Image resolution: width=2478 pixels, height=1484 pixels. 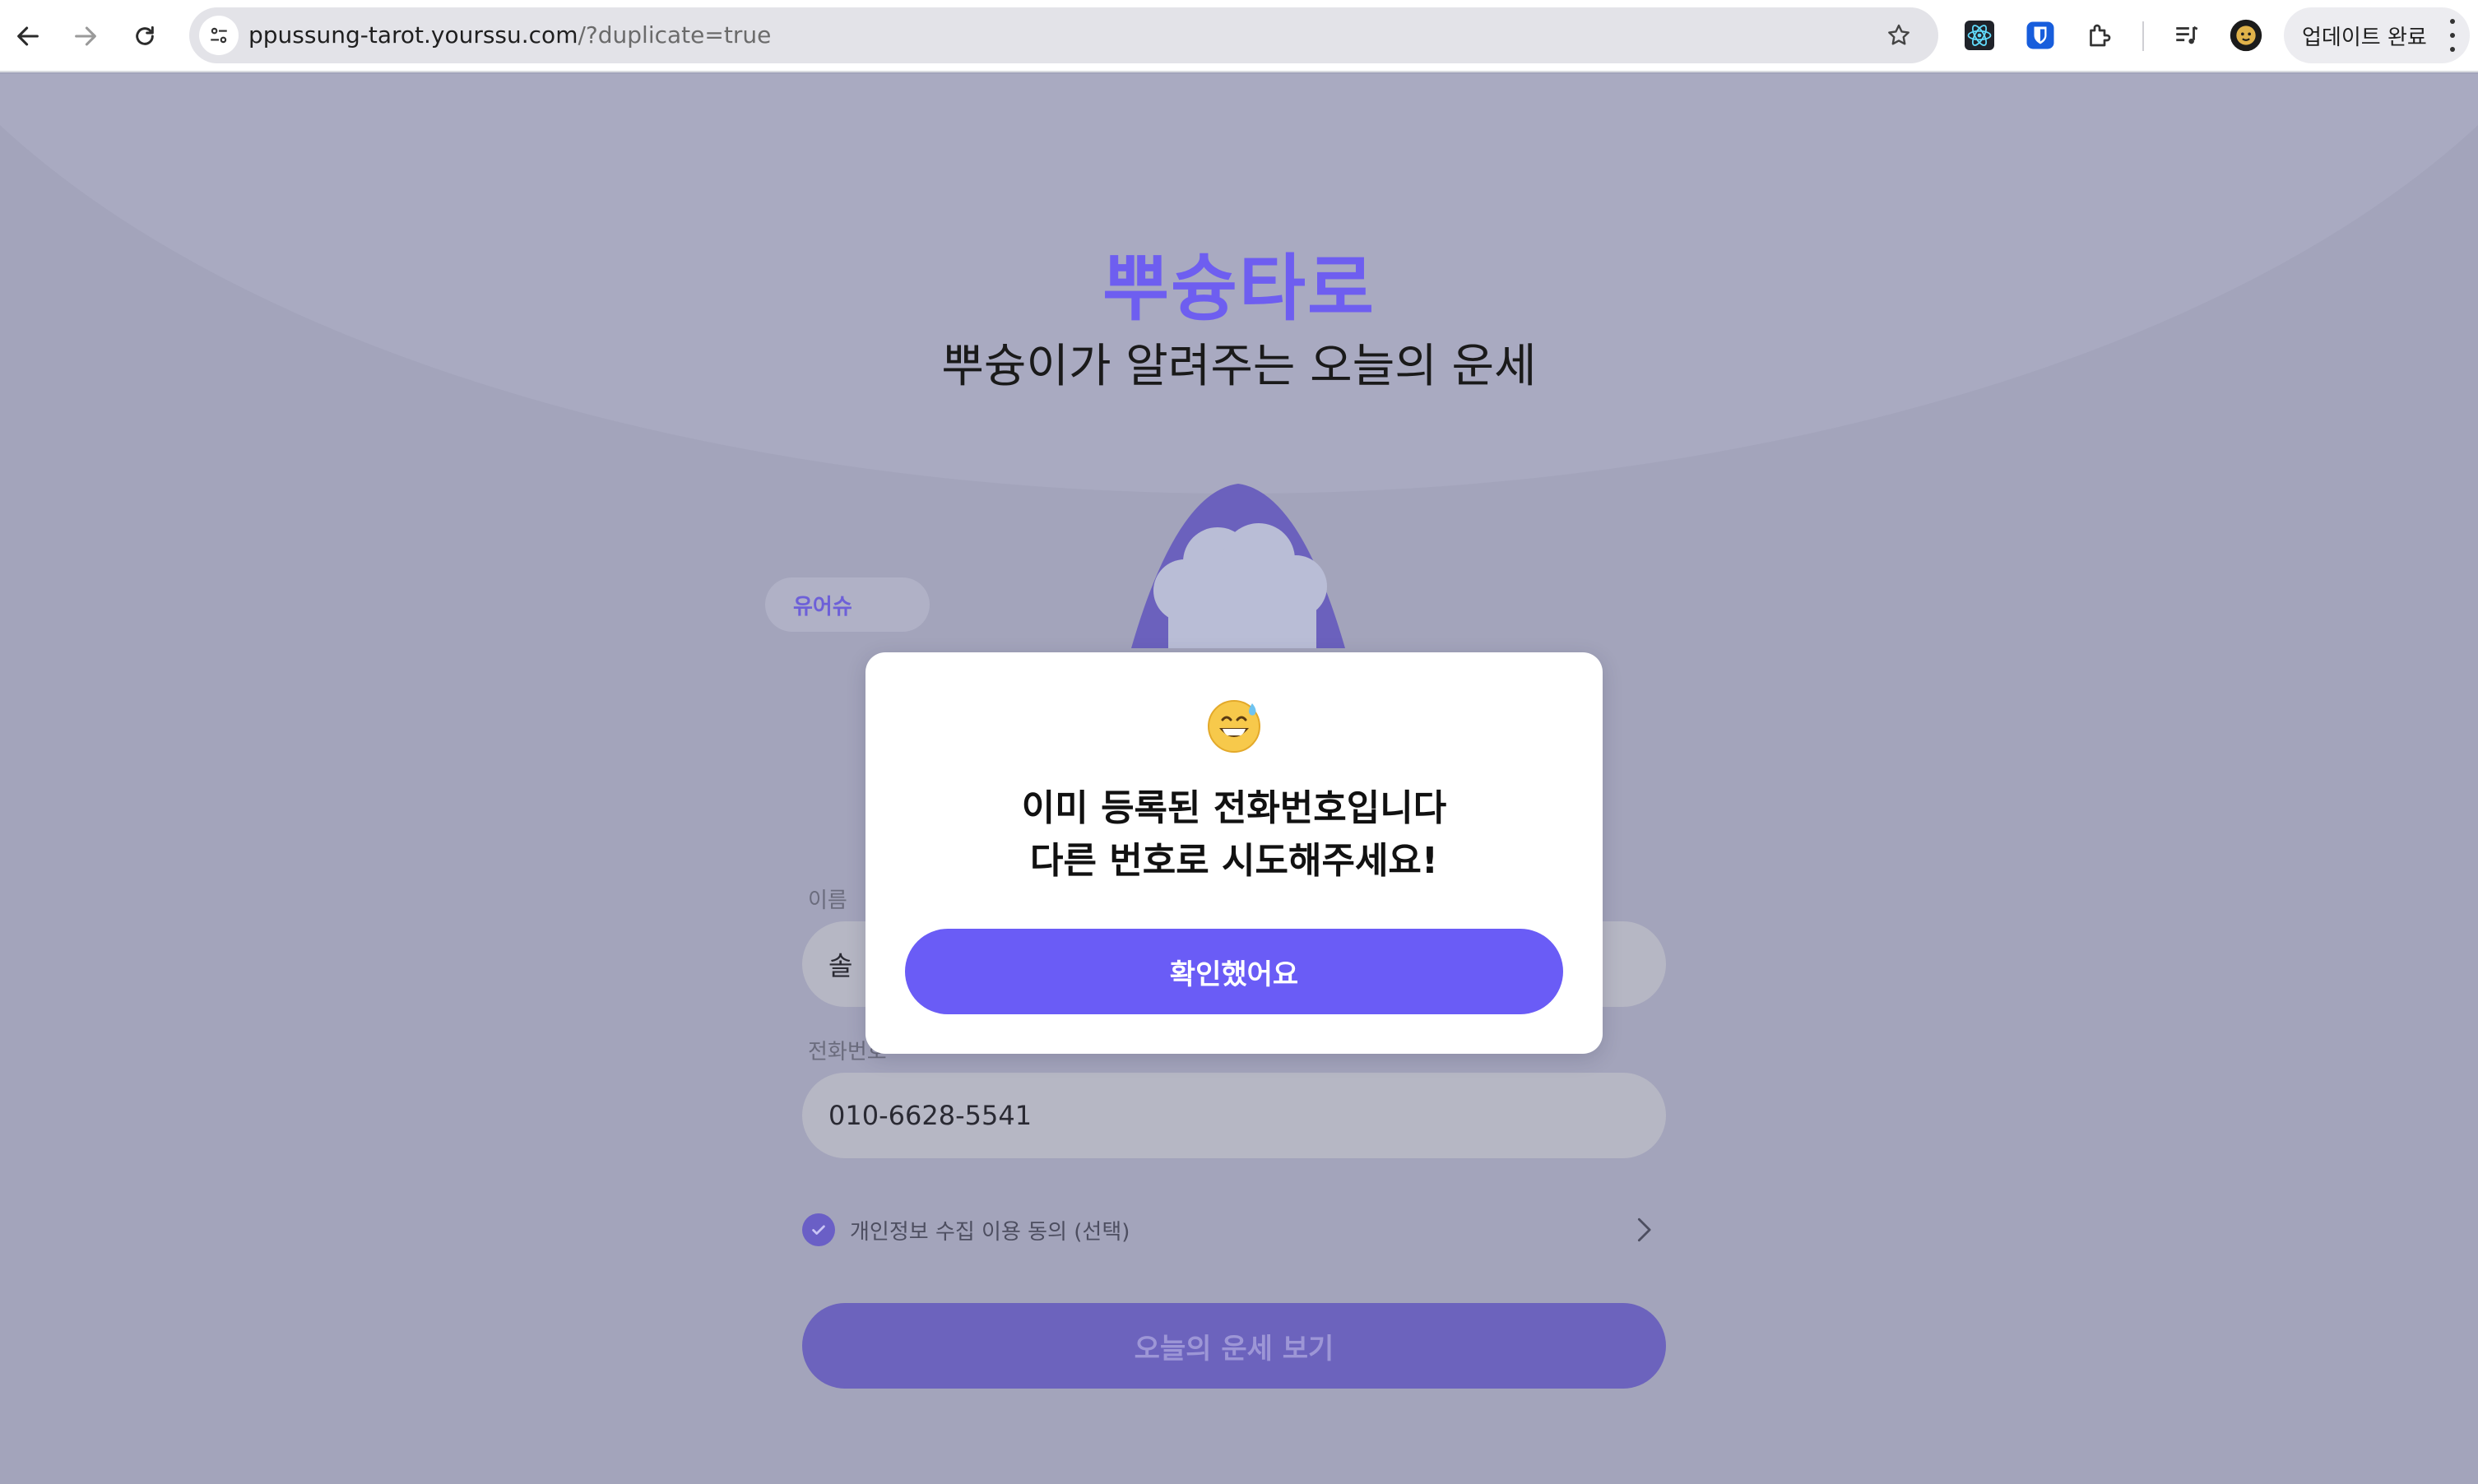 I want to click on confirm-button: 확인했어요, so click(x=1234, y=971).